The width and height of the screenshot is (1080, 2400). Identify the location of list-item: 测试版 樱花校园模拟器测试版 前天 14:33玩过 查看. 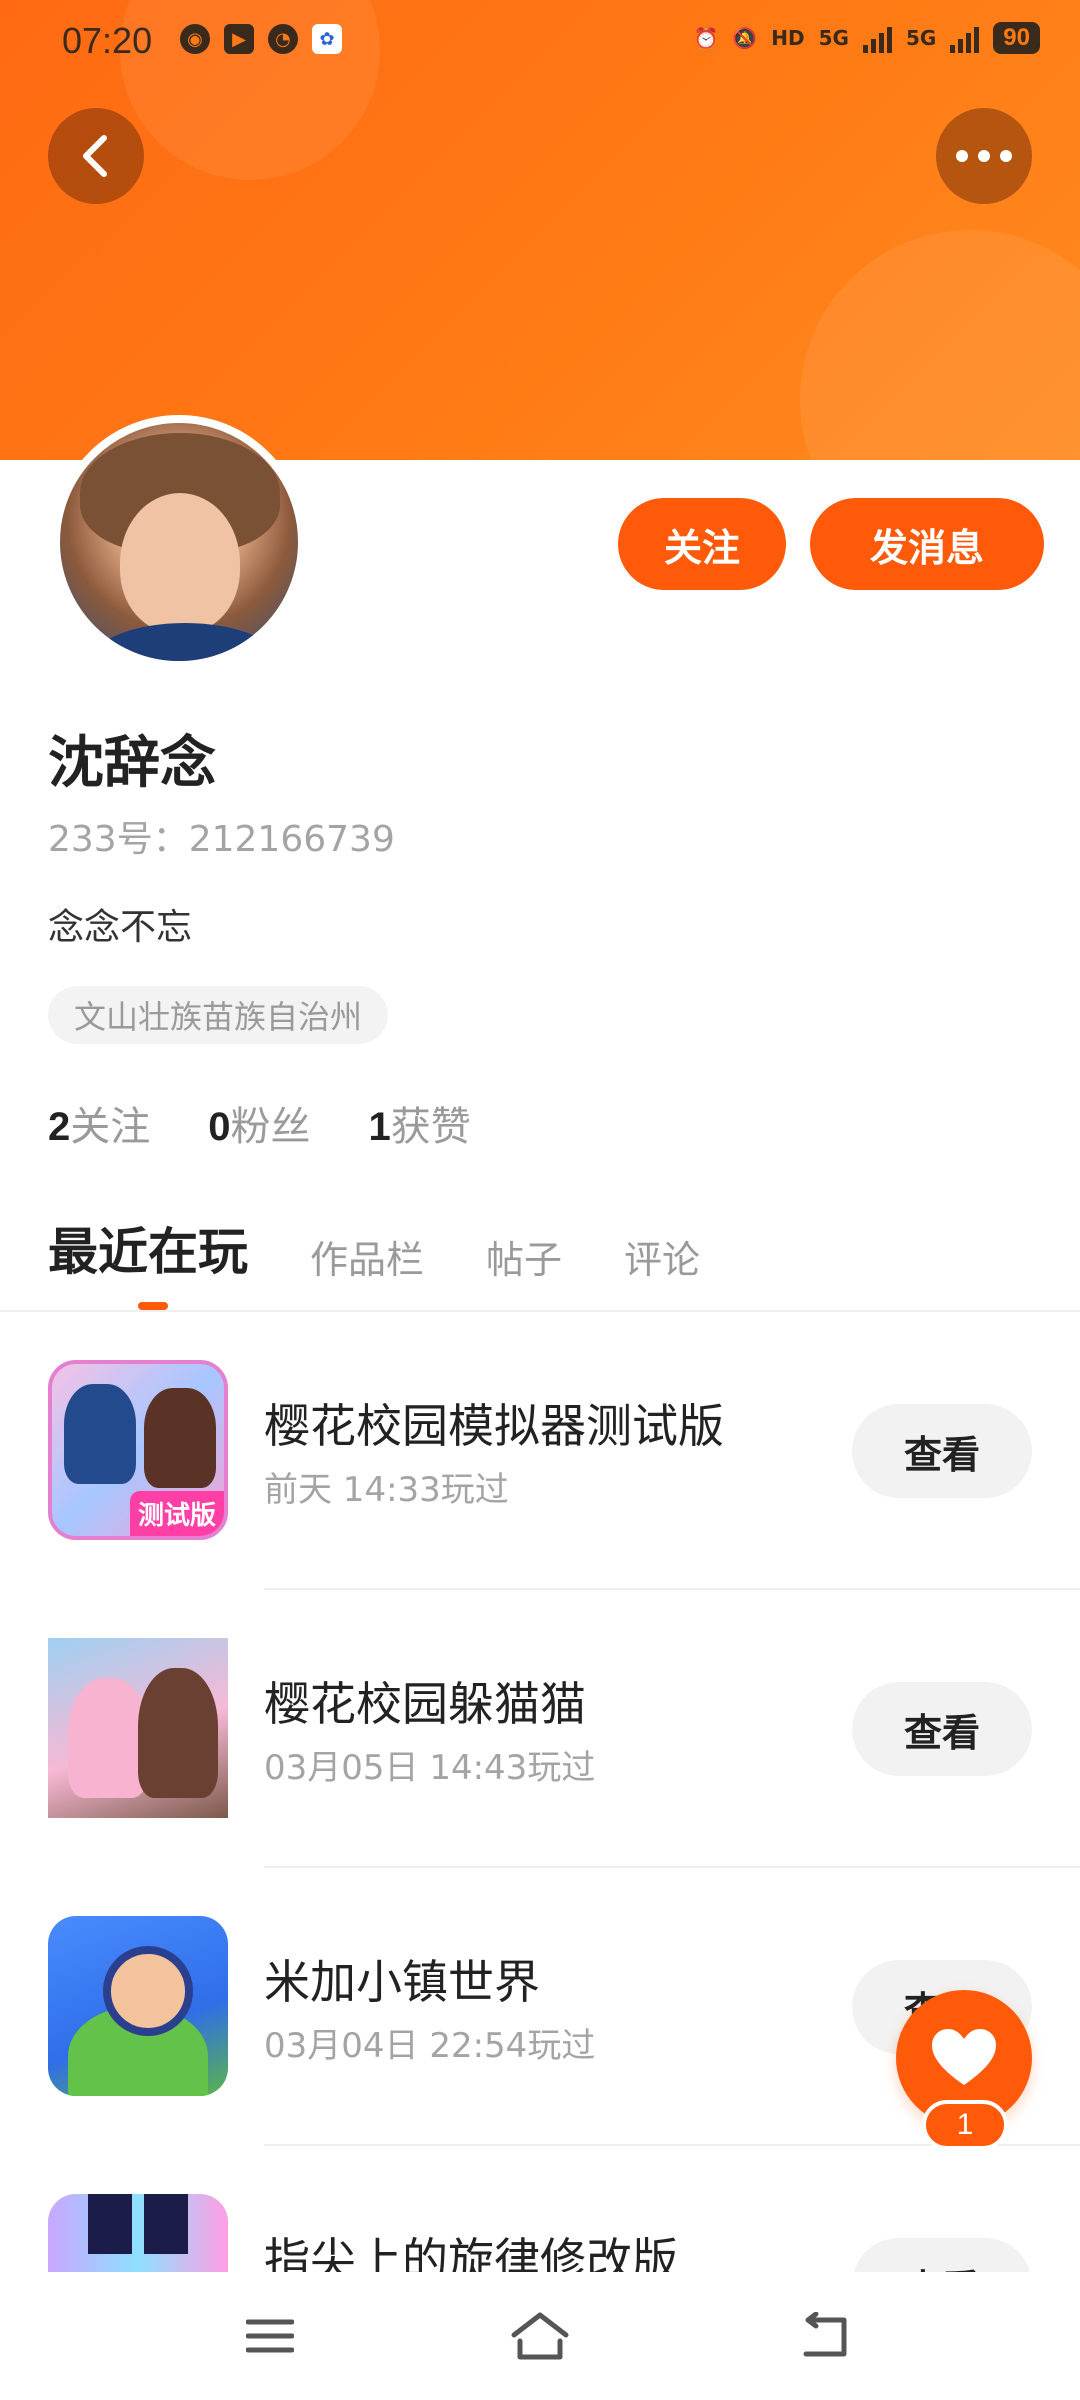
(540, 1451).